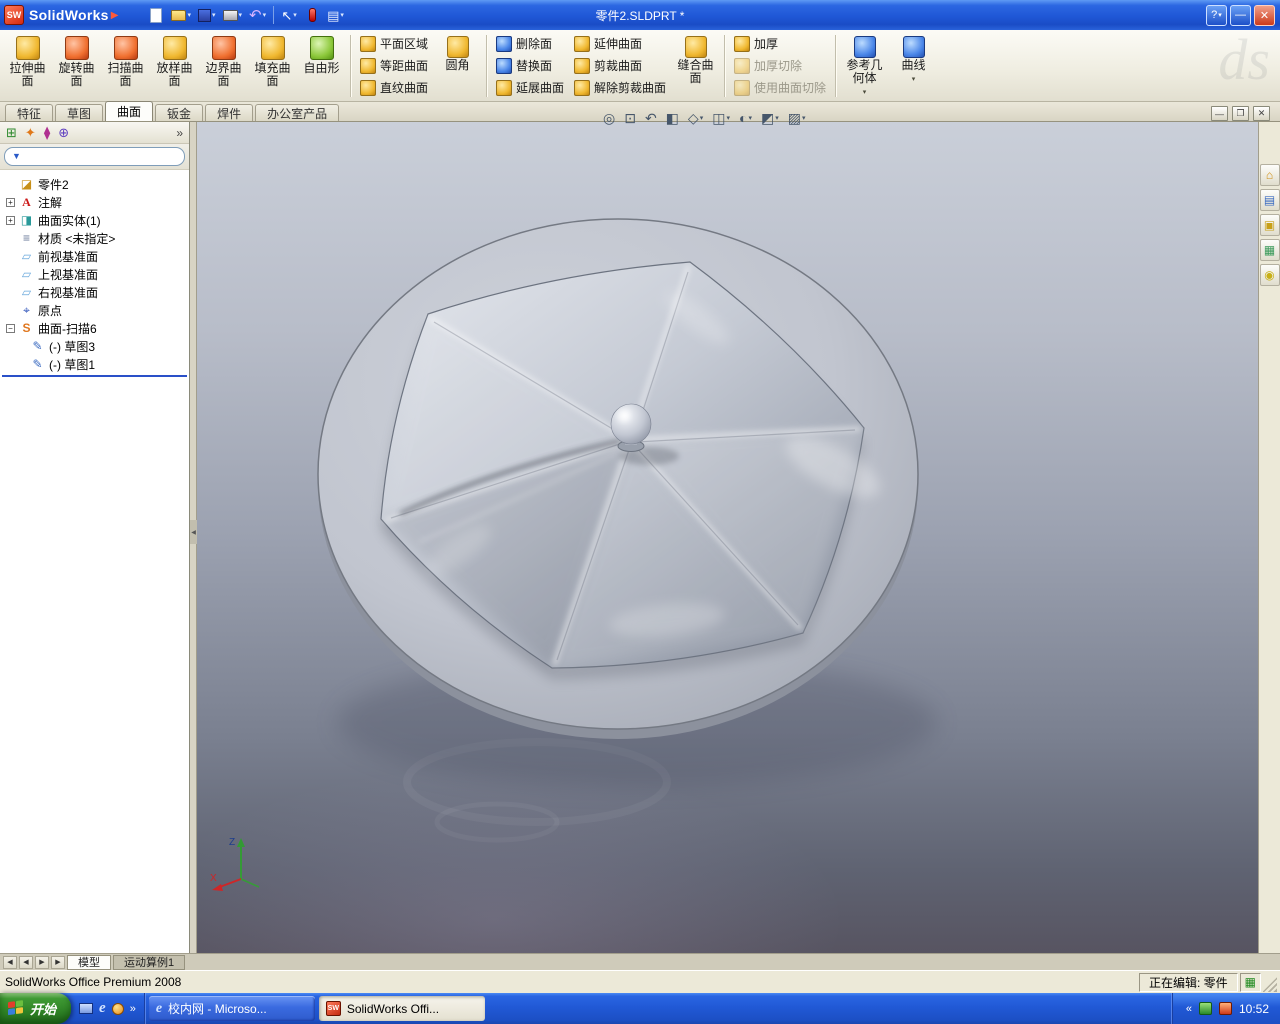 Image resolution: width=1280 pixels, height=1024 pixels. I want to click on revolved-surface-button: 旋转曲面, so click(76, 66).